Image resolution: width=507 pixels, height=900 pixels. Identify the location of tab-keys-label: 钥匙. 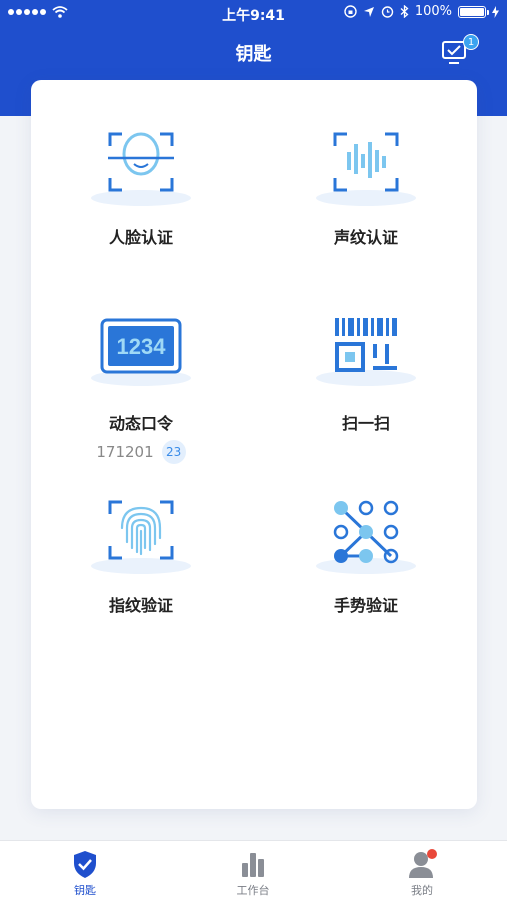
(85, 890).